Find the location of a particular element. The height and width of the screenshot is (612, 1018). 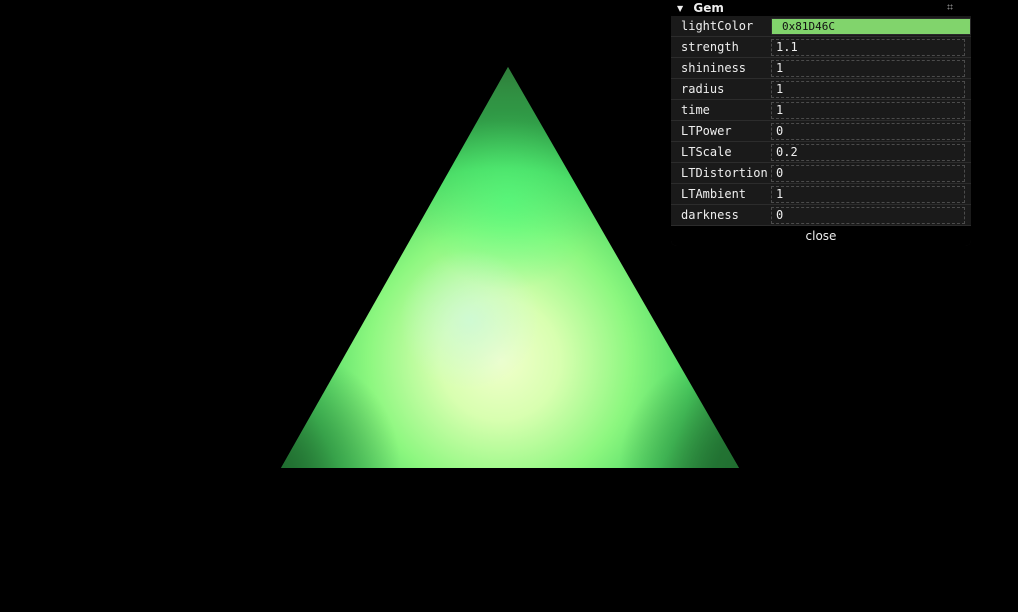

color-picker-lightcolor: 0x81D46C is located at coordinates (871, 26).